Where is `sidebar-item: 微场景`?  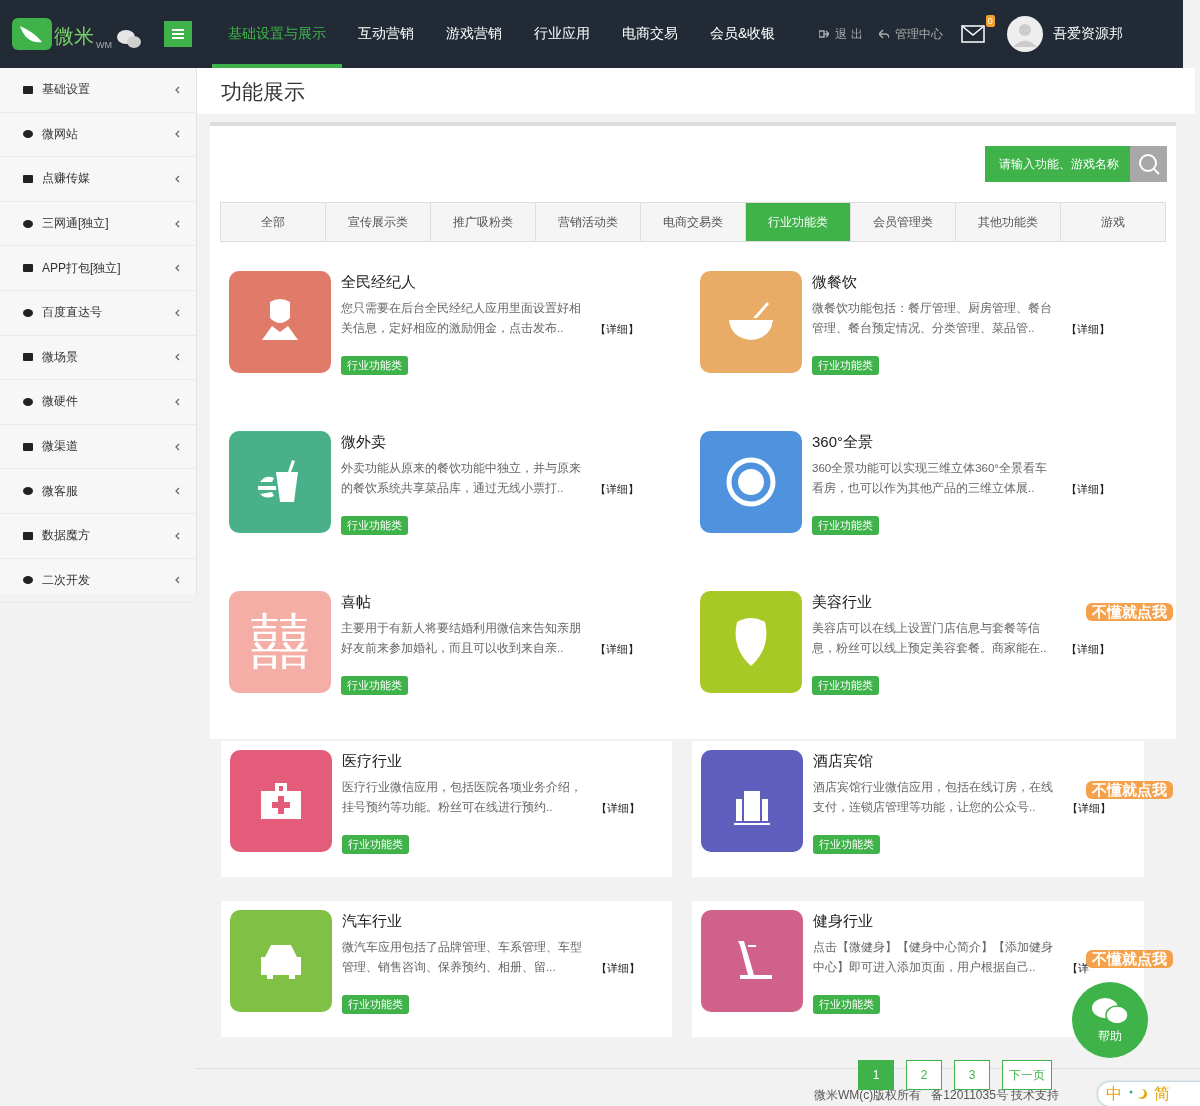 sidebar-item: 微场景 is located at coordinates (98, 358).